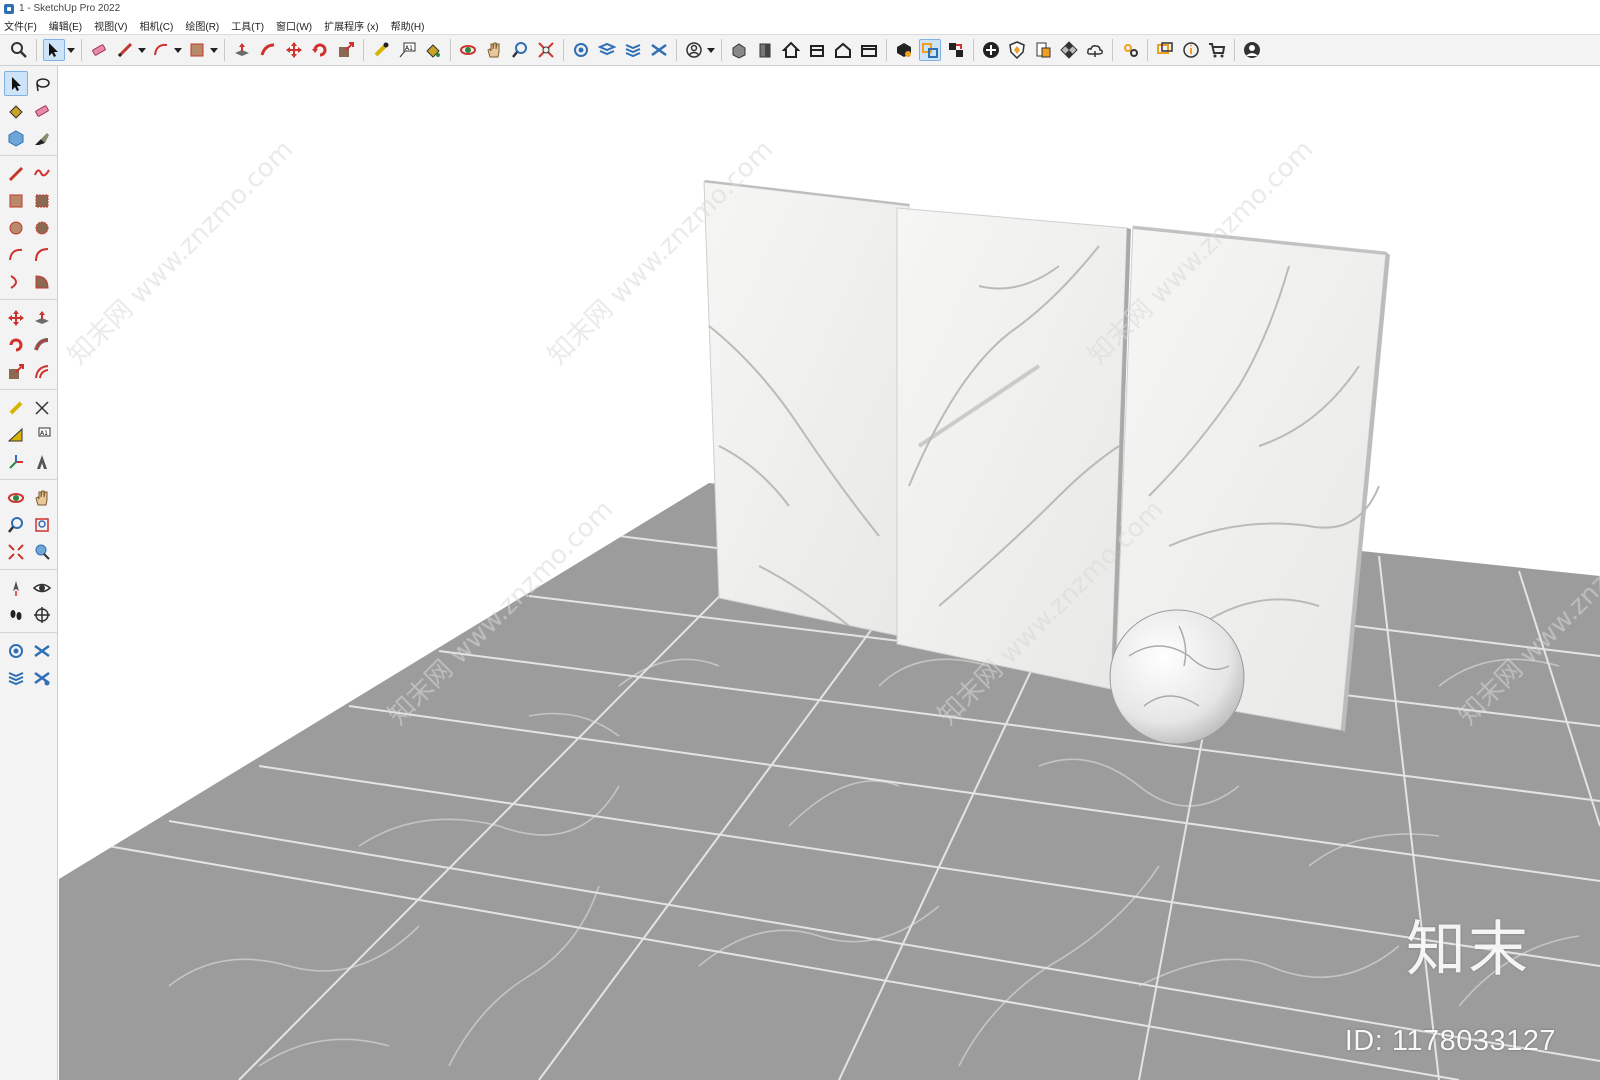 This screenshot has height=1080, width=1600. Describe the element at coordinates (520, 50) in the screenshot. I see `zoom-window-button` at that location.